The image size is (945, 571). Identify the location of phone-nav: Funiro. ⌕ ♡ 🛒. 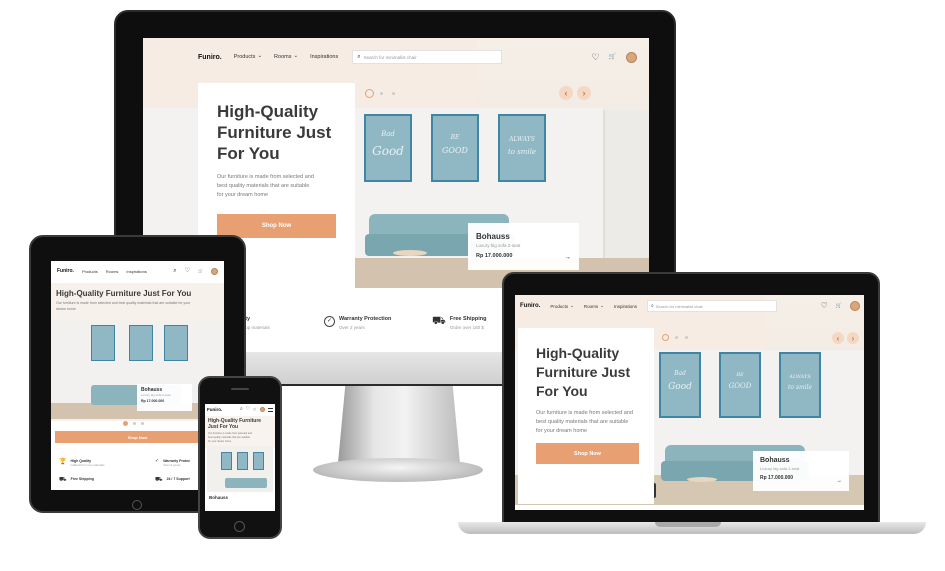
(240, 409).